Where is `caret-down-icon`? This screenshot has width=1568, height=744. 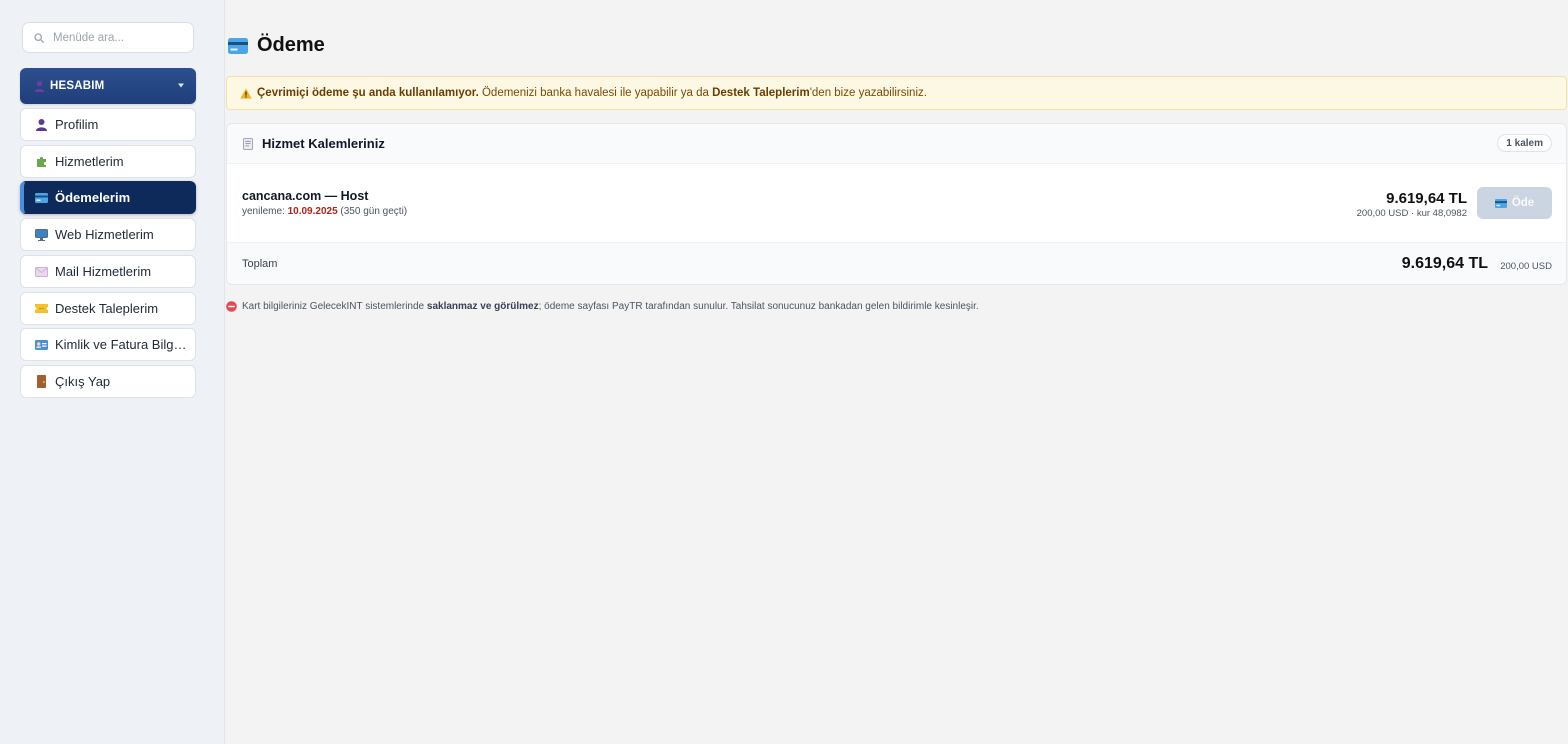 caret-down-icon is located at coordinates (181, 85).